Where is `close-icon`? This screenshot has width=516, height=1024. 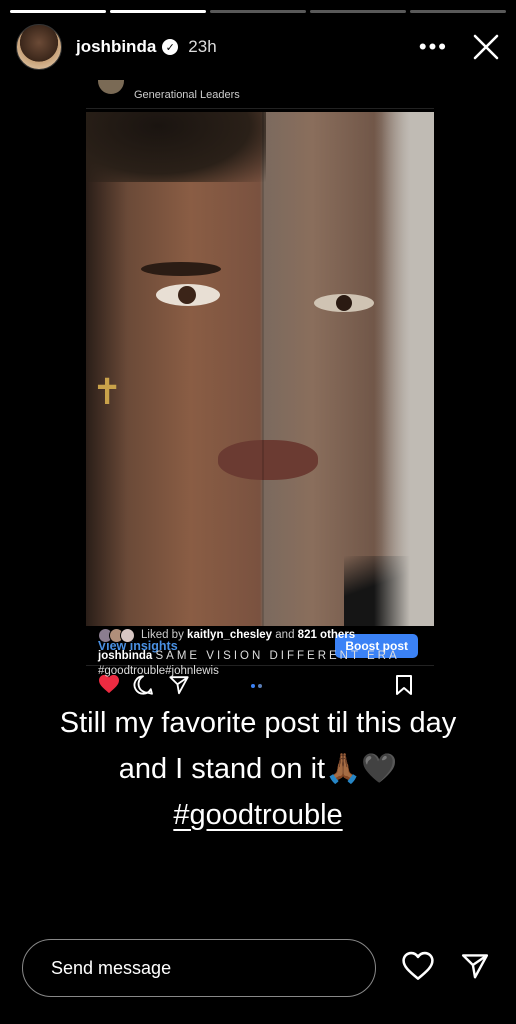 close-icon is located at coordinates (486, 47).